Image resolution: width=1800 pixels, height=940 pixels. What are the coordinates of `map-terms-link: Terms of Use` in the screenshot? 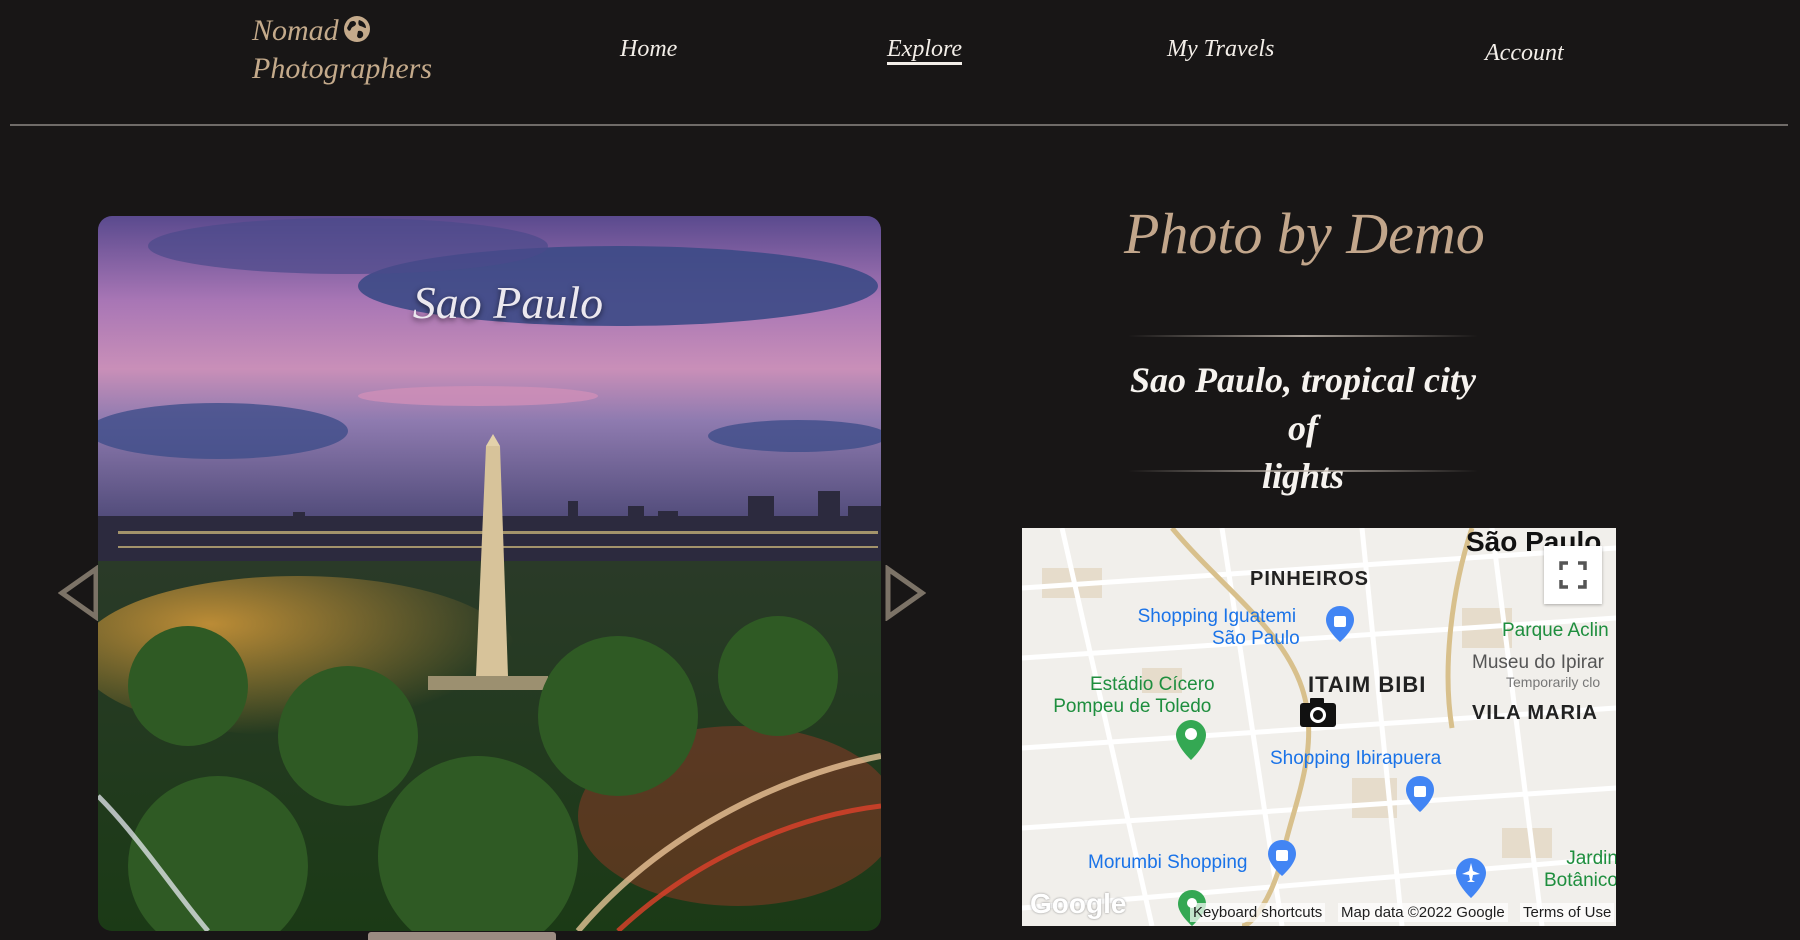 It's located at (1567, 912).